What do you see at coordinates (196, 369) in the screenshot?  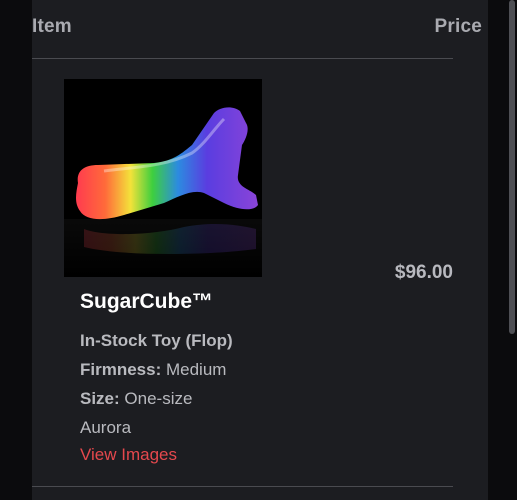 I see `firmness-value: Medium` at bounding box center [196, 369].